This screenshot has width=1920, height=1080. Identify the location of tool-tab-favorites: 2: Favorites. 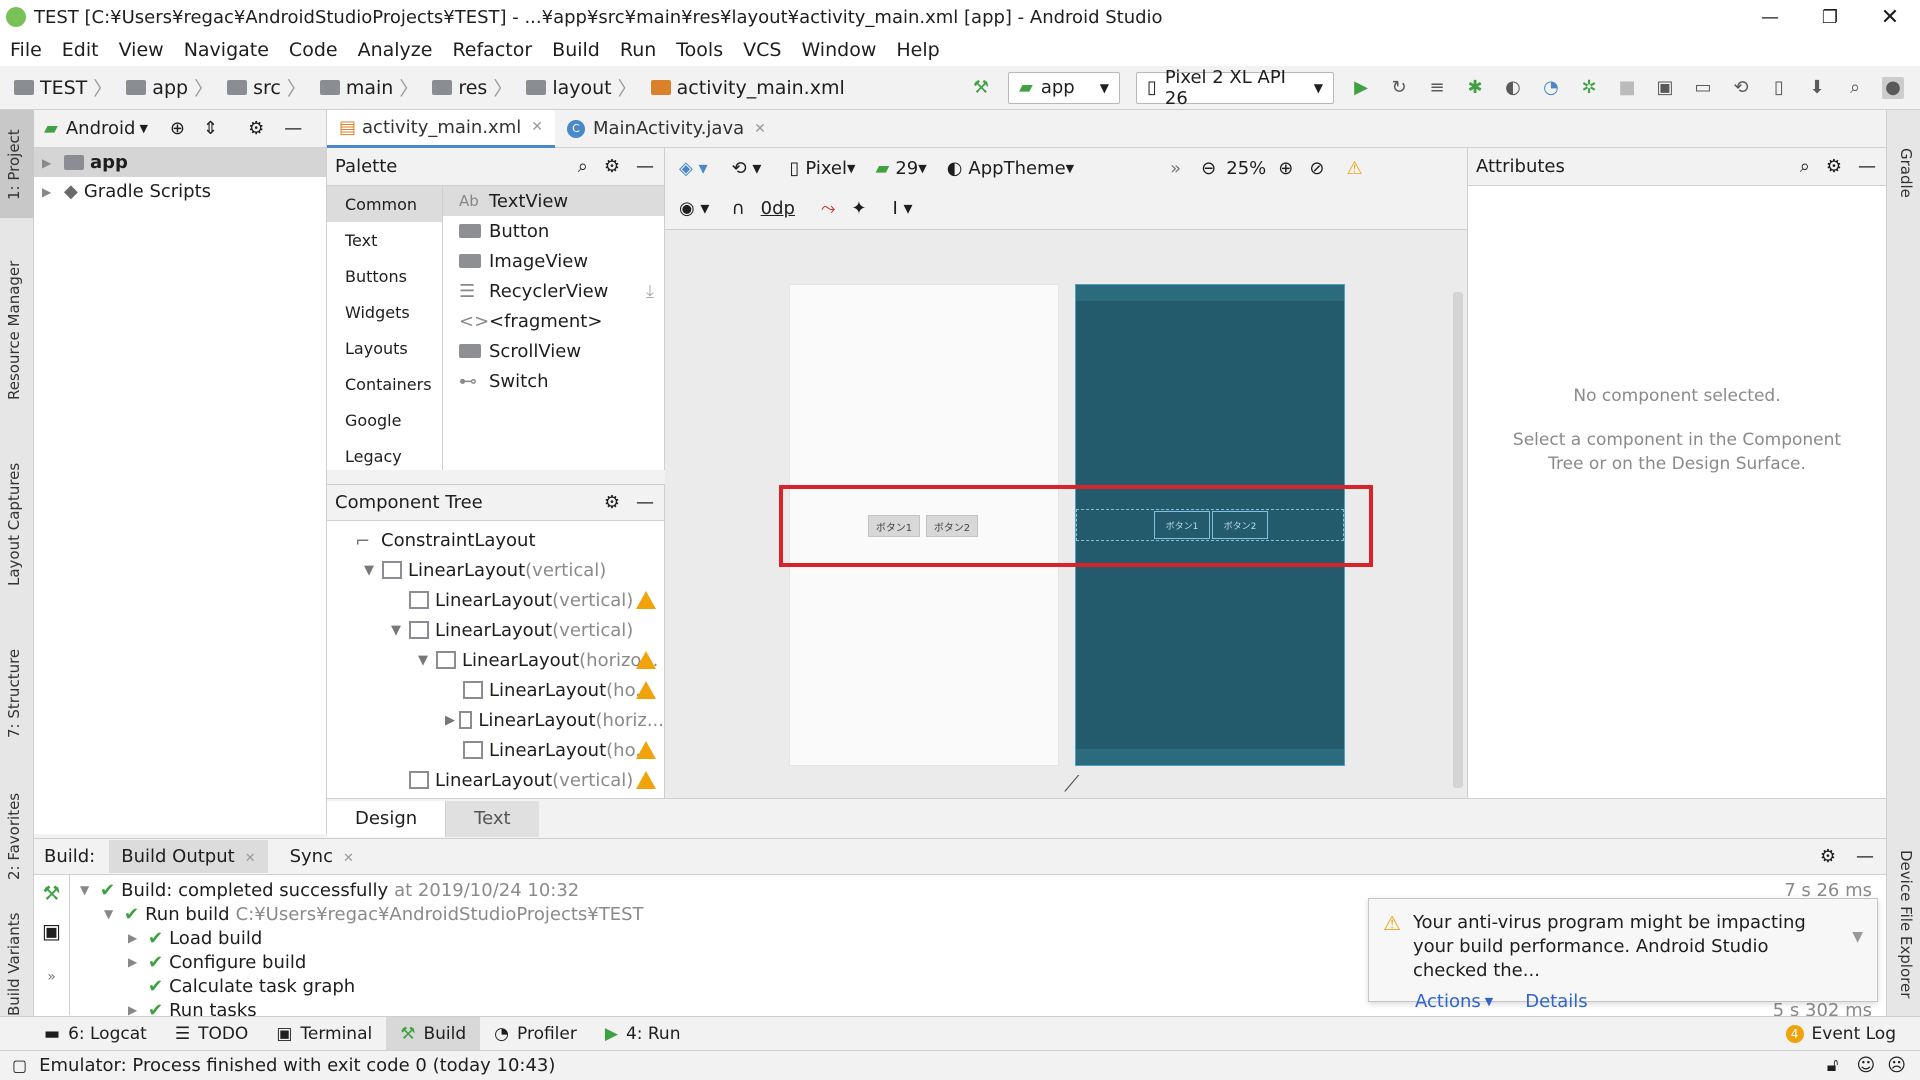
(14, 836).